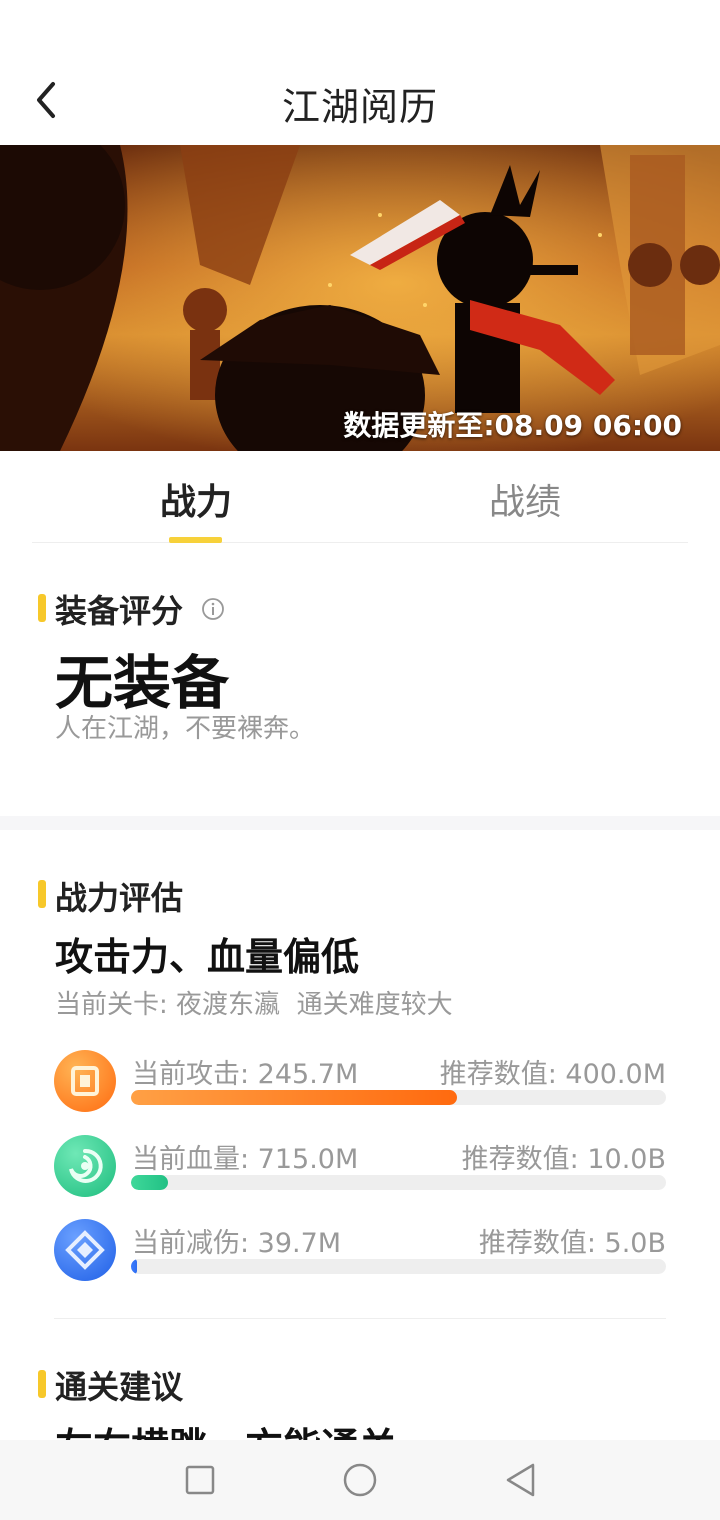 This screenshot has height=1520, width=720. I want to click on content-divider, so click(360, 1318).